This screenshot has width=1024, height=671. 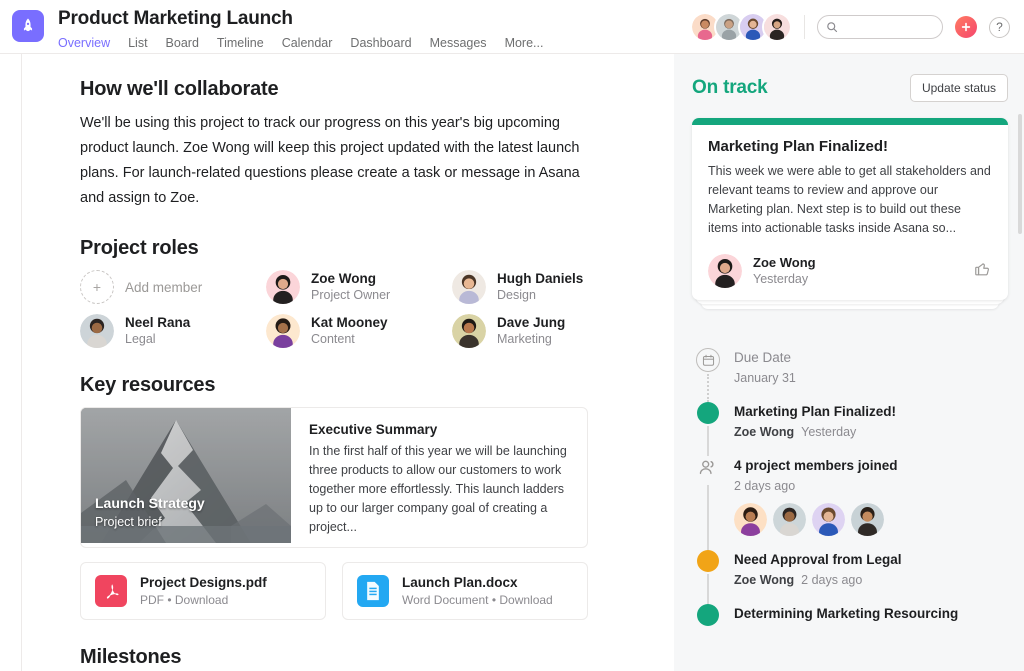 What do you see at coordinates (784, 262) in the screenshot?
I see `status-card-author: Zoe Wong` at bounding box center [784, 262].